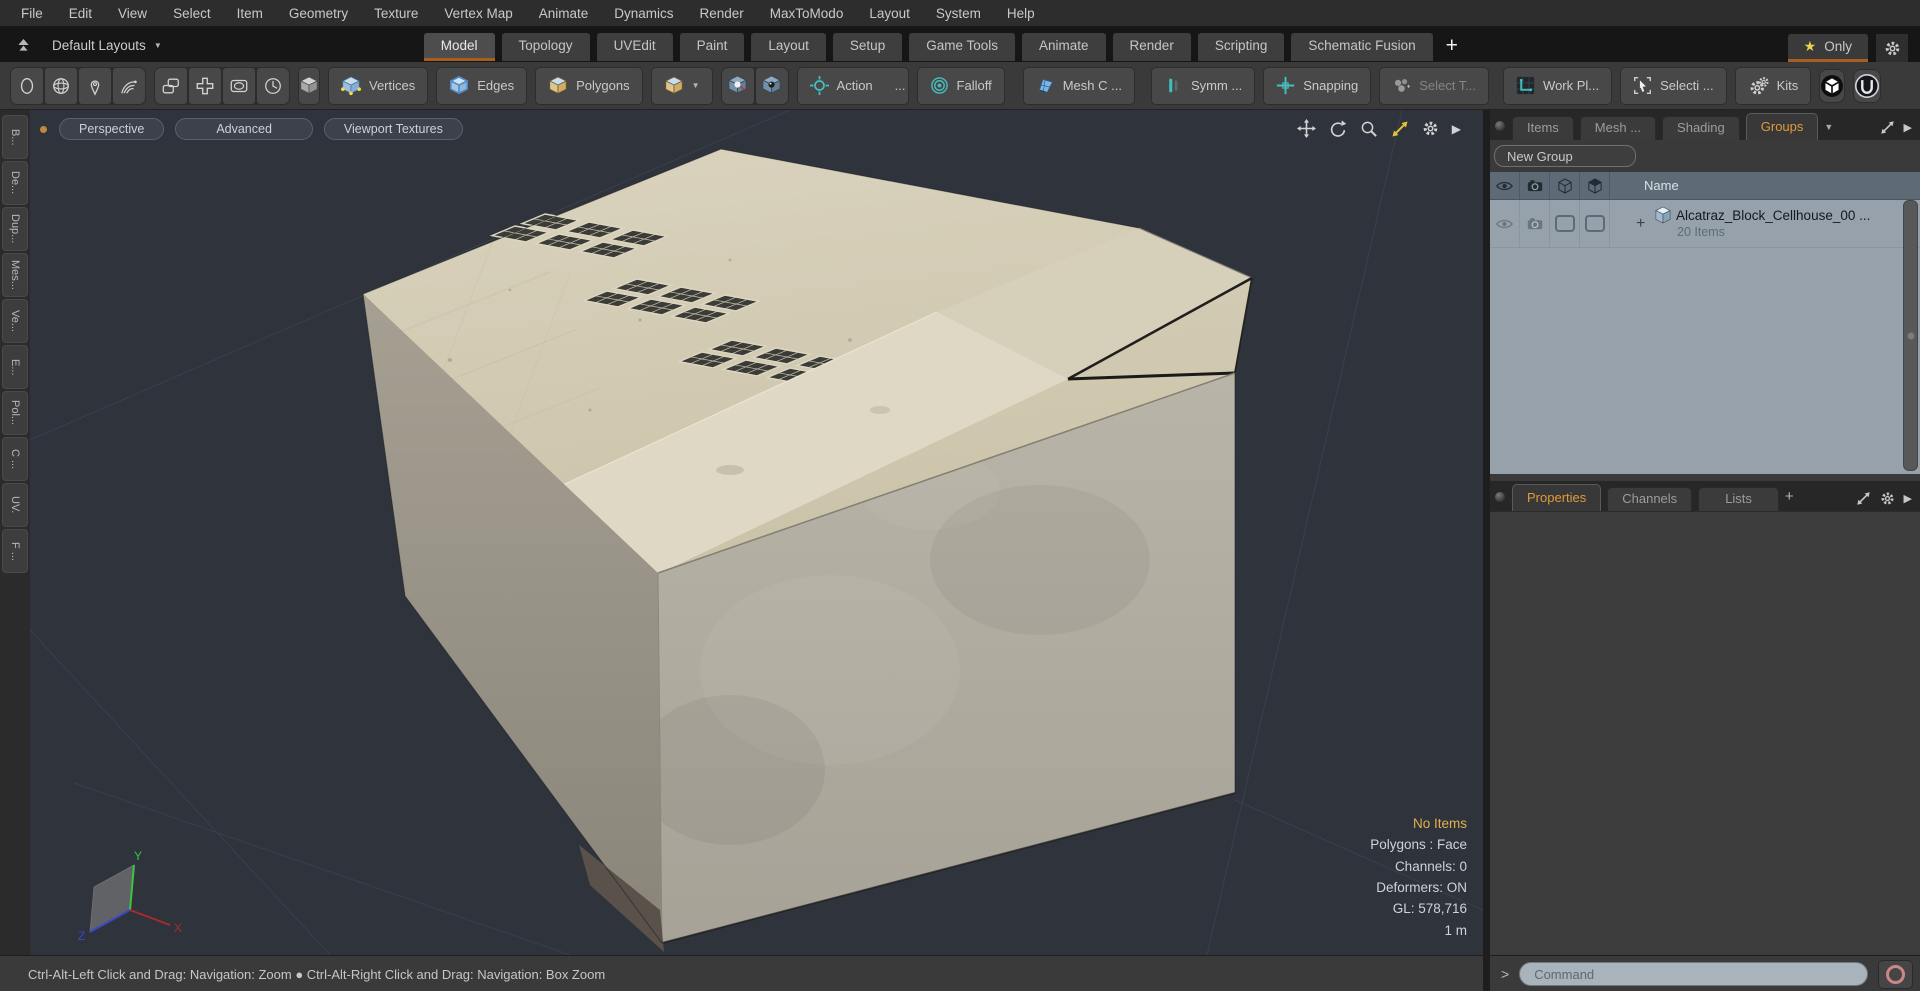 The height and width of the screenshot is (991, 1920). What do you see at coordinates (1430, 128) in the screenshot?
I see `viewport-settings-gear-icon` at bounding box center [1430, 128].